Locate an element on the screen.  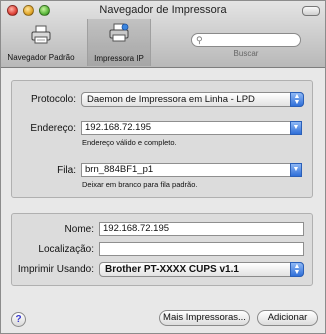
address-hint: Endereço válido e completo. is located at coordinates (129, 142).